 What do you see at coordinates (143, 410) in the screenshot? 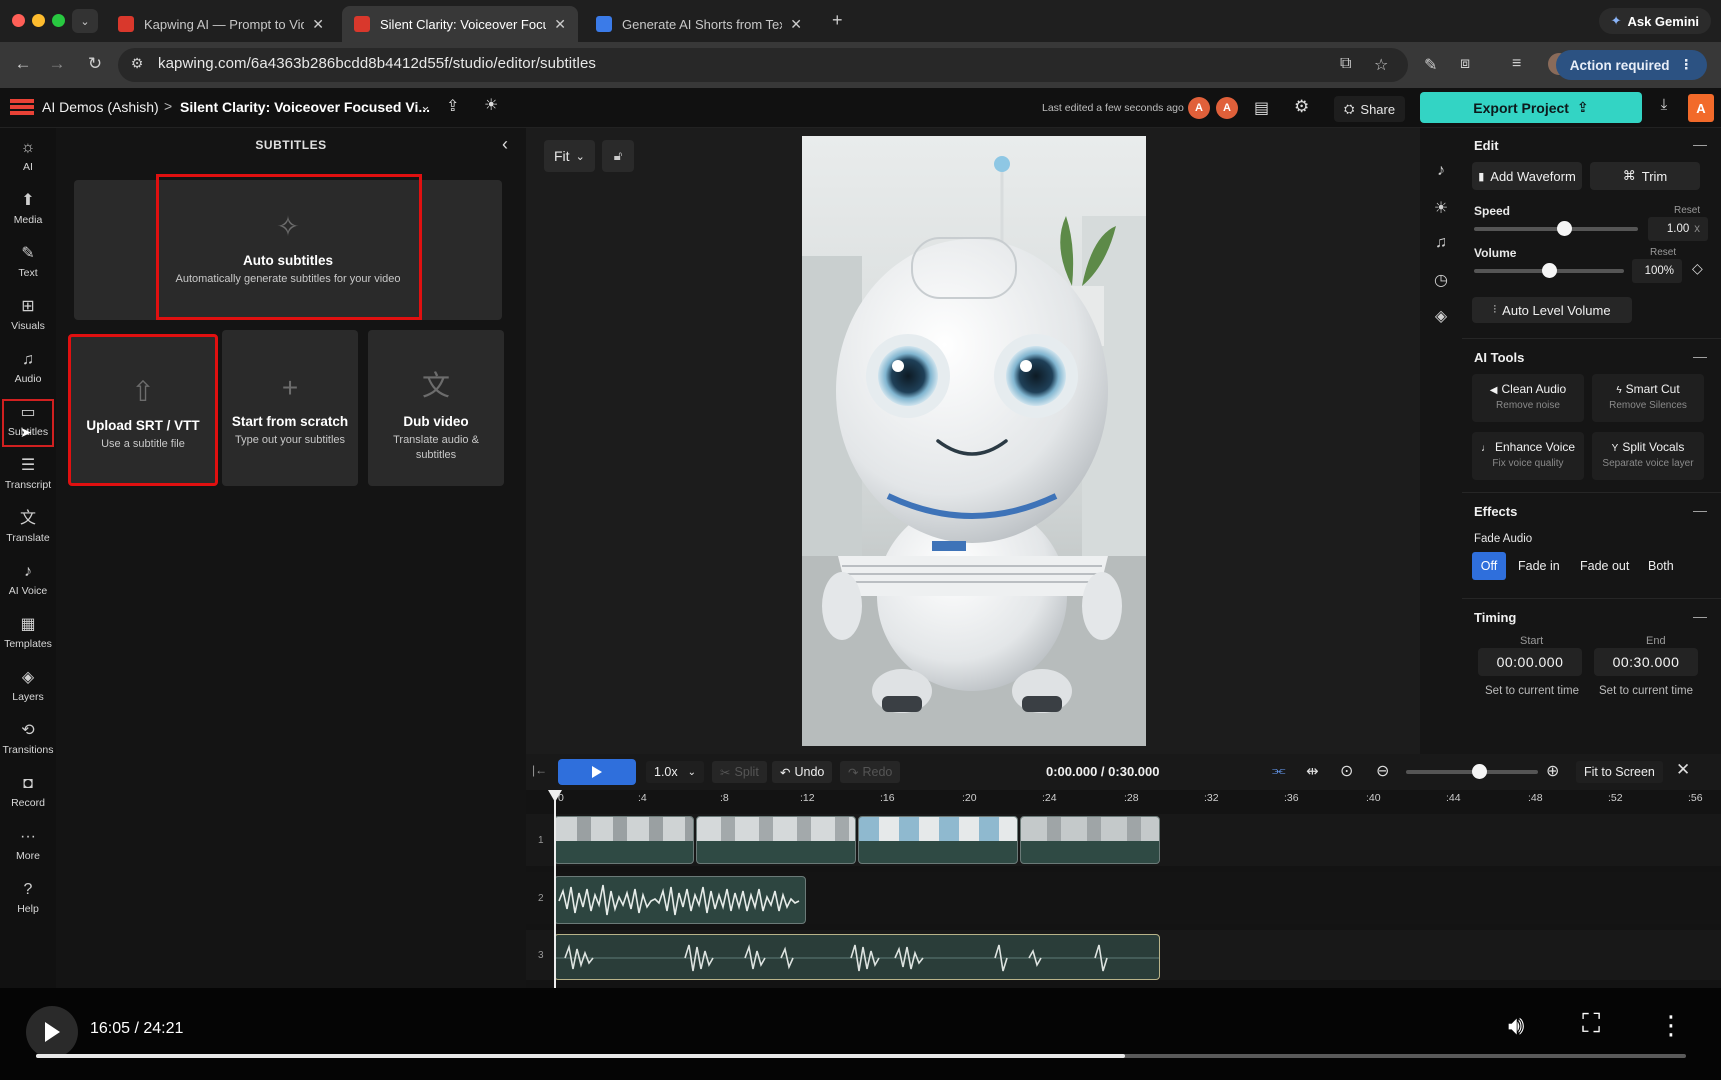
I see `upload-srt-vtt-card: ⇧ Upload SRT / VTT Use a subtitle file` at bounding box center [143, 410].